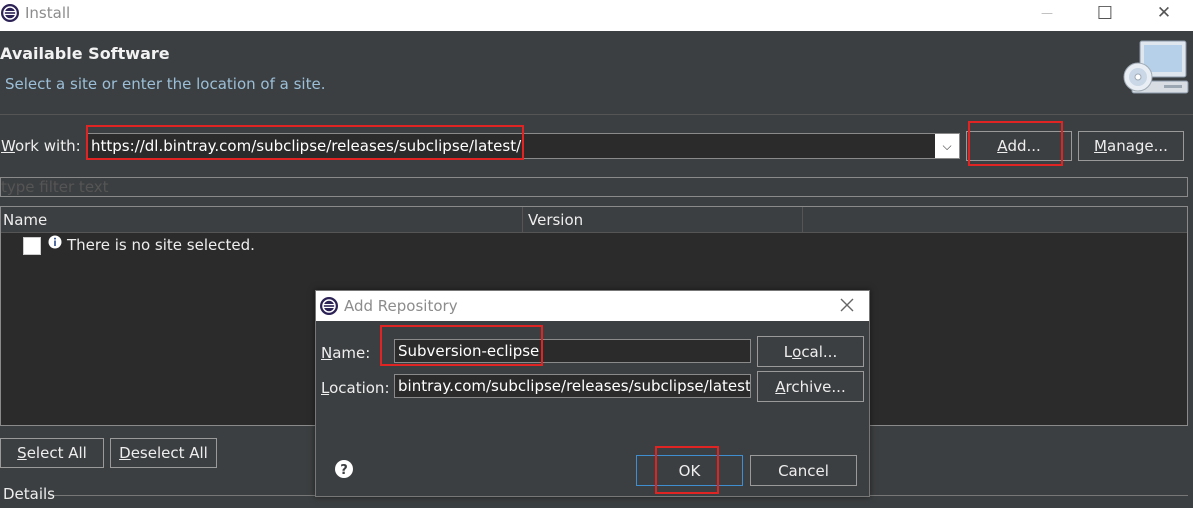 This screenshot has height=508, width=1193. Describe the element at coordinates (788, 351) in the screenshot. I see `local-label-start: L` at that location.